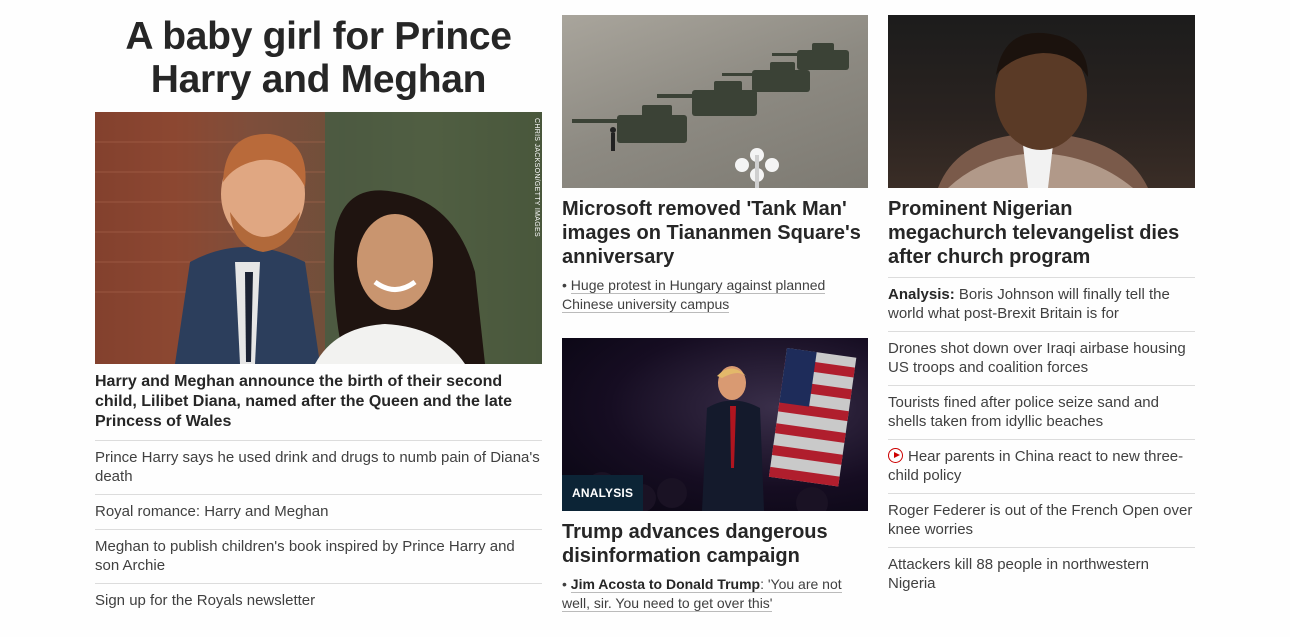 The height and width of the screenshot is (637, 1290). I want to click on analysis-badge: ANALYSIS, so click(603, 493).